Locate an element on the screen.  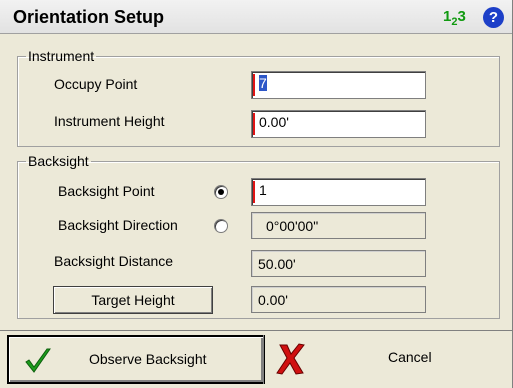
radio-selected-dot is located at coordinates (221, 192).